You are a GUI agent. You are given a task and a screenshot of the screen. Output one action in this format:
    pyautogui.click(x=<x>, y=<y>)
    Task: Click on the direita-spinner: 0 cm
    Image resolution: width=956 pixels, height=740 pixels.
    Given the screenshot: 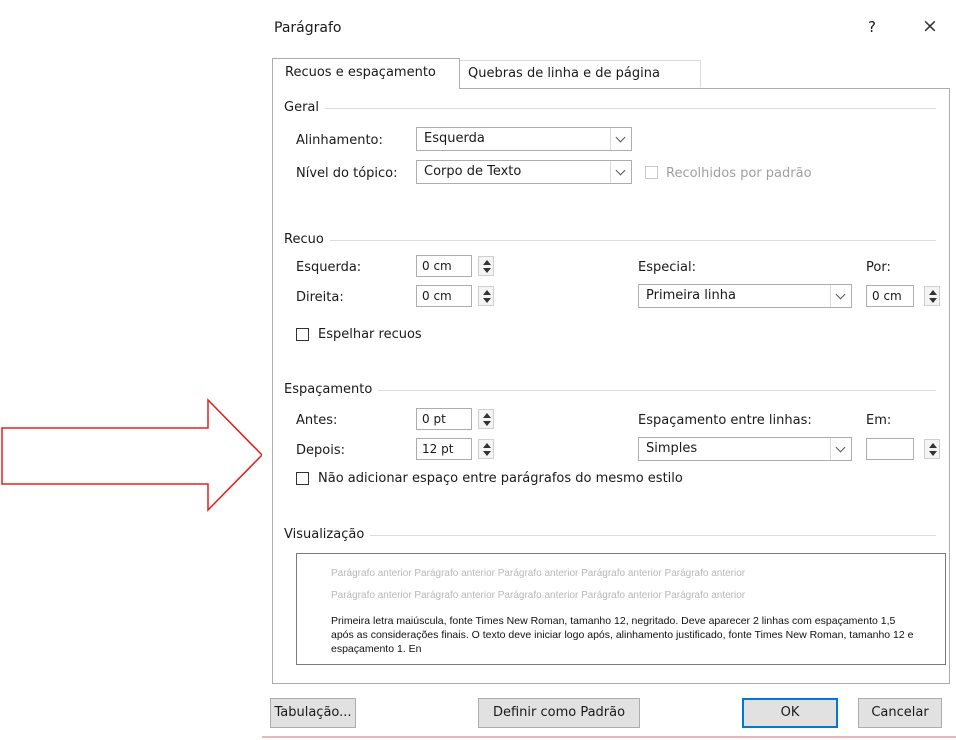 What is the action you would take?
    pyautogui.click(x=458, y=296)
    